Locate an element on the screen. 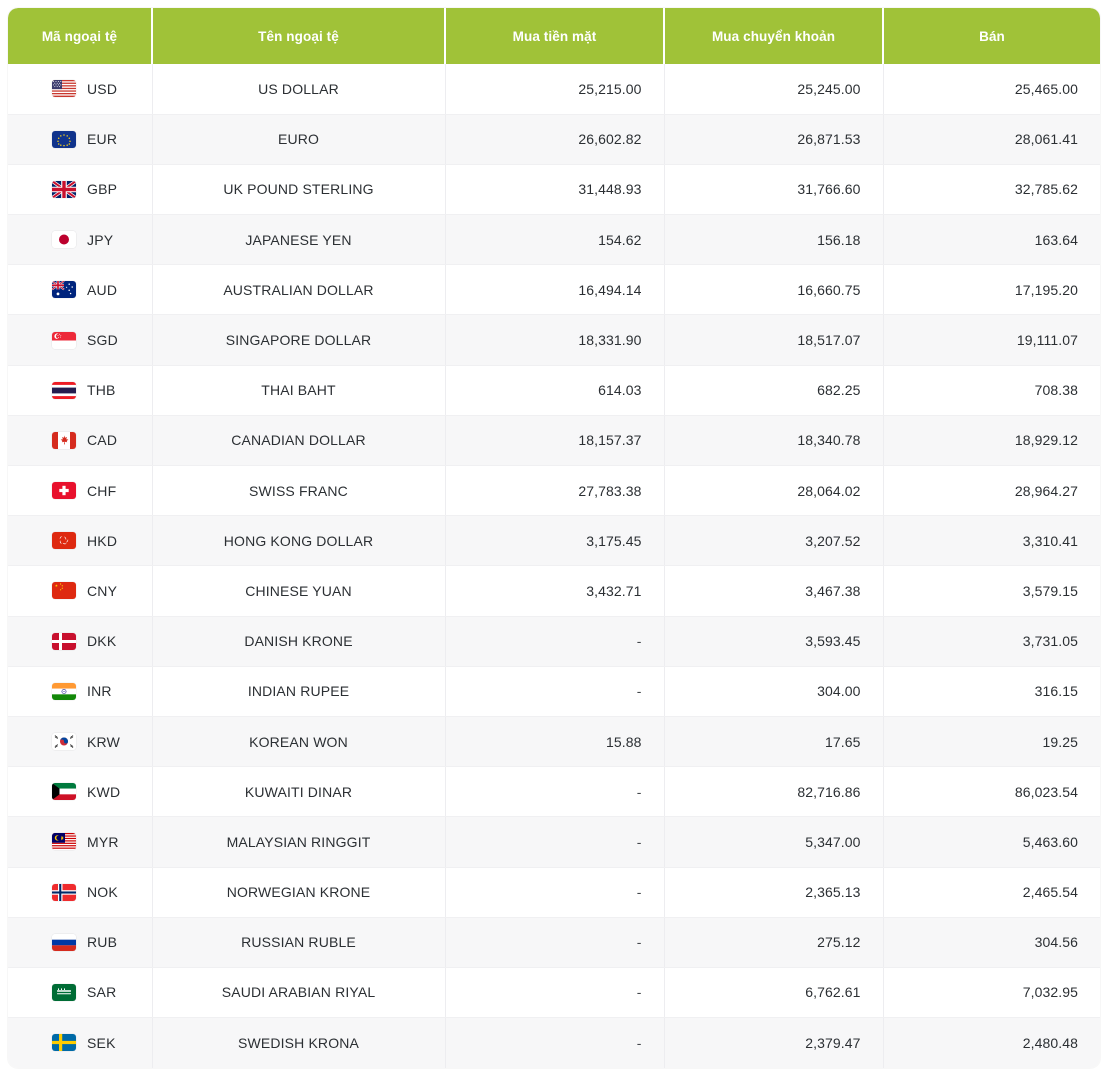  cell-currency-name: THAI BAHT is located at coordinates (299, 390).